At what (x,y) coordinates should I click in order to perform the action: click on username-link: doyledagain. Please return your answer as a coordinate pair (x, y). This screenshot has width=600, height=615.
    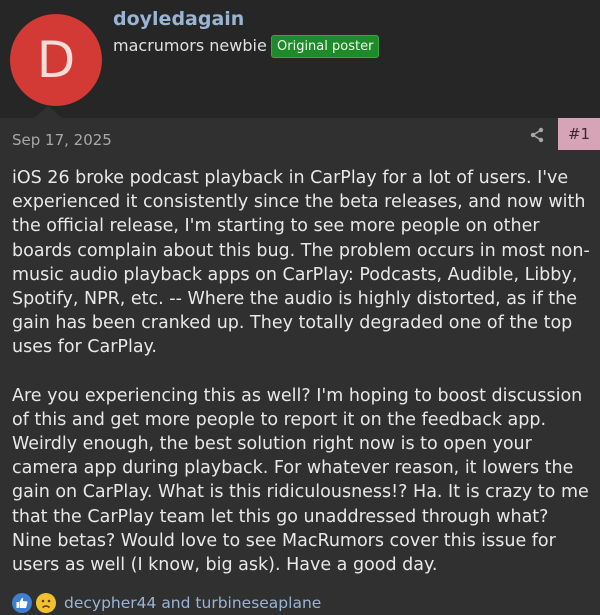
    Looking at the image, I should click on (178, 19).